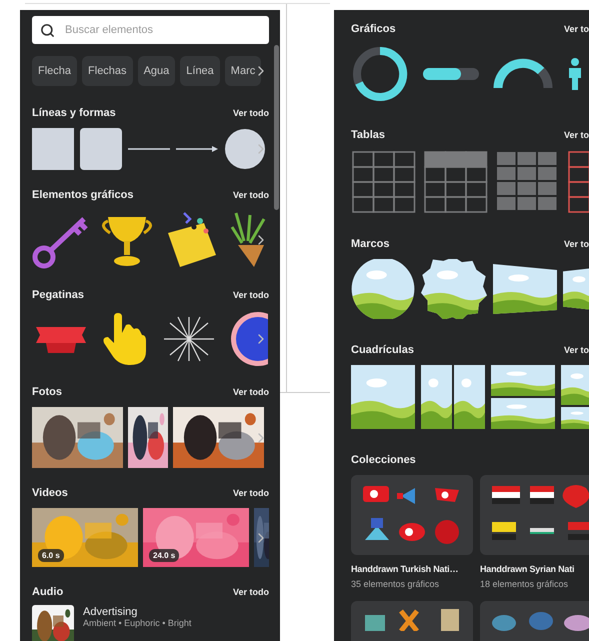 This screenshot has width=589, height=641. I want to click on collection-count: 18 elementos gráficos, so click(525, 584).